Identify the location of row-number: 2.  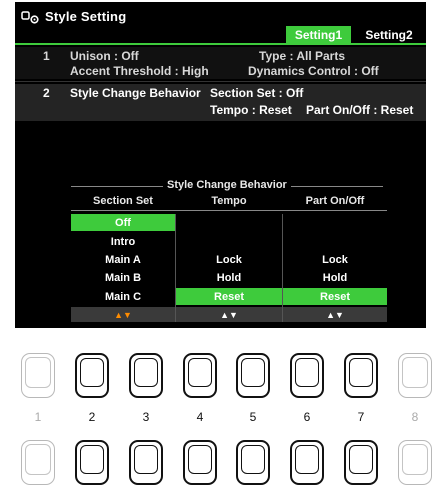
(46, 93).